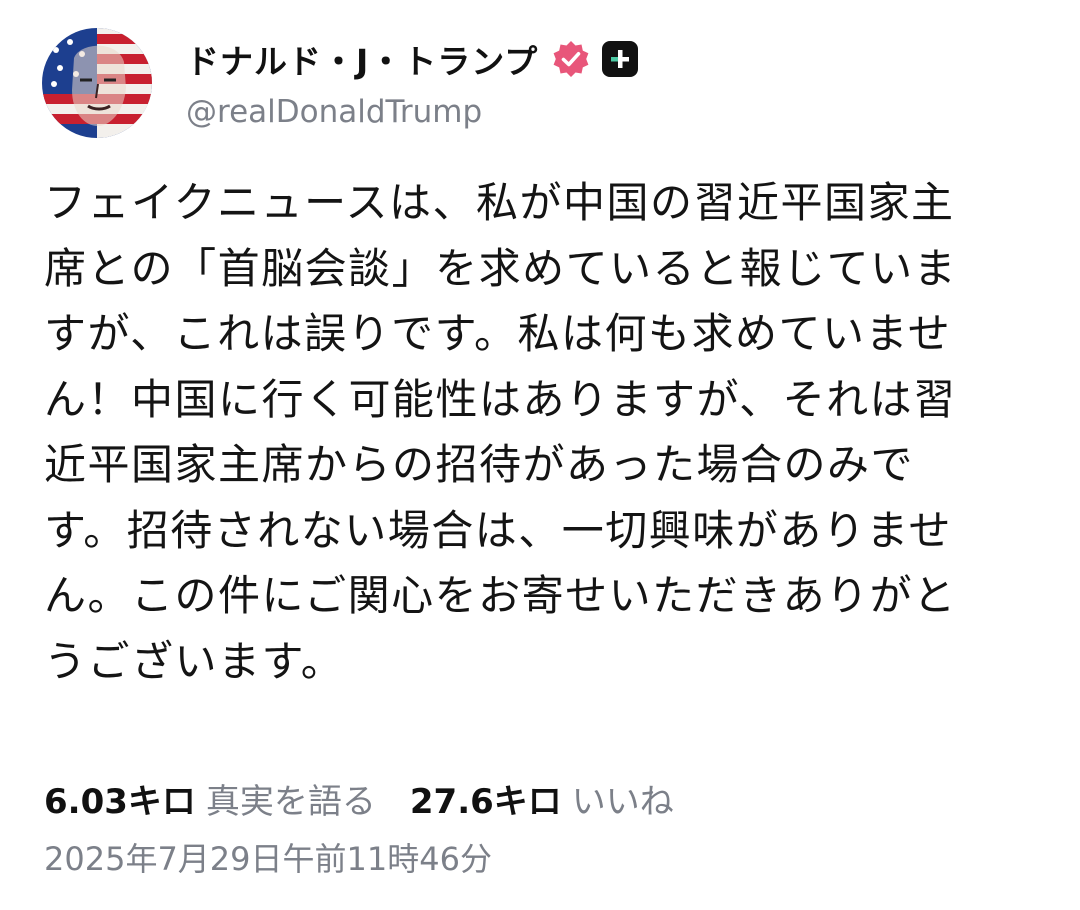 This screenshot has width=1080, height=910. I want to click on post-body-line: 席との「首脳会談」を求めていると報じていま, so click(501, 268).